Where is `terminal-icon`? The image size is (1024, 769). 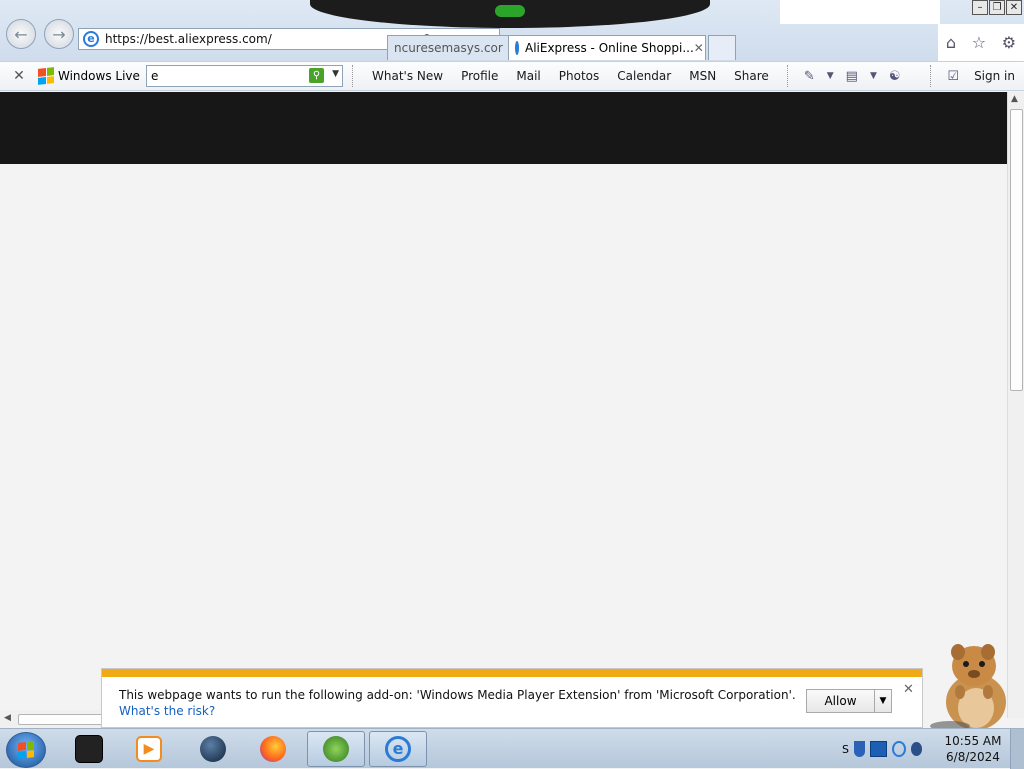
terminal-icon is located at coordinates (89, 749).